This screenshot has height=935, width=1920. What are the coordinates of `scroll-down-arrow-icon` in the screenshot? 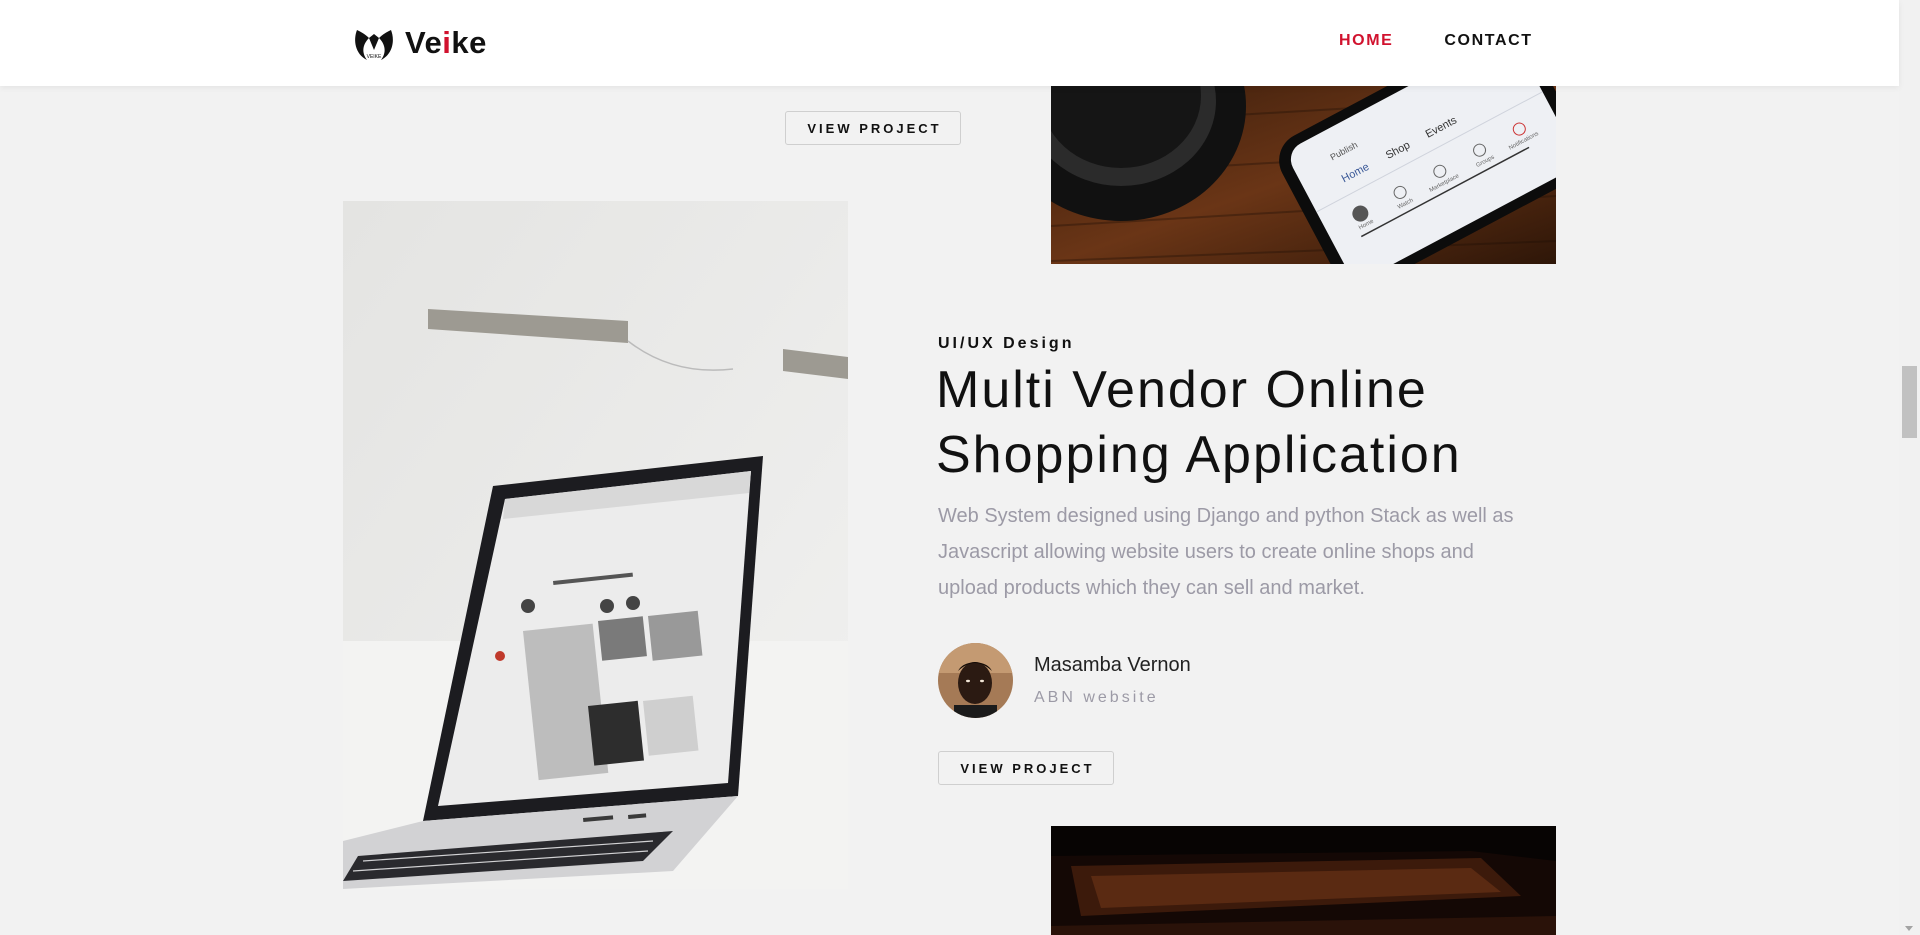 It's located at (1909, 928).